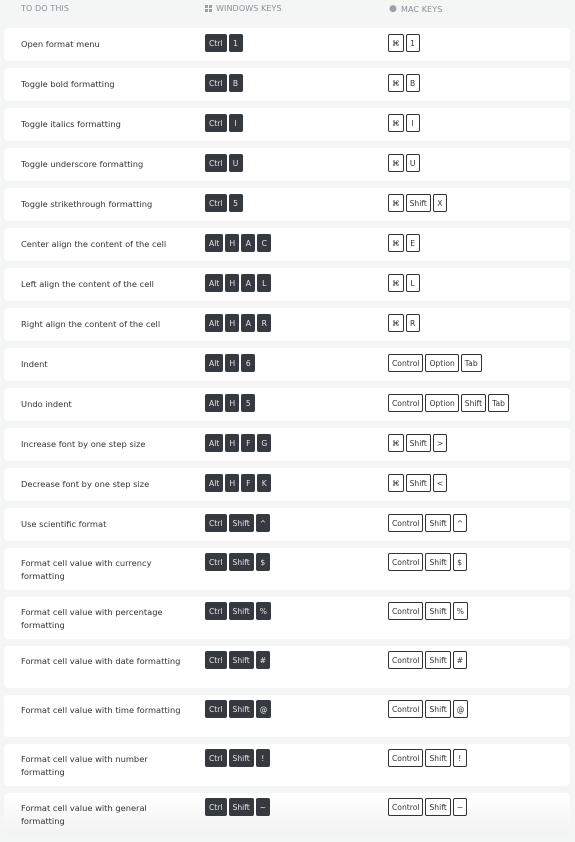  Describe the element at coordinates (439, 203) in the screenshot. I see `mac-key: X` at that location.